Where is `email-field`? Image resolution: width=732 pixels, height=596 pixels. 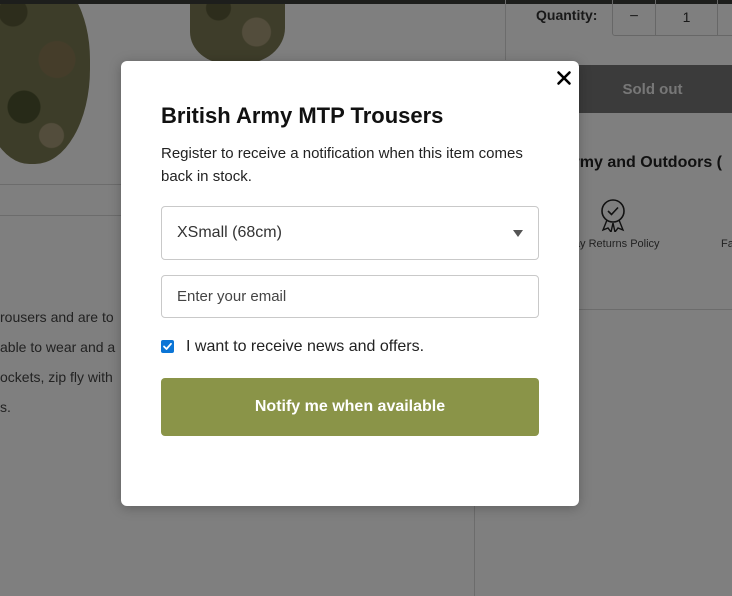 email-field is located at coordinates (350, 296).